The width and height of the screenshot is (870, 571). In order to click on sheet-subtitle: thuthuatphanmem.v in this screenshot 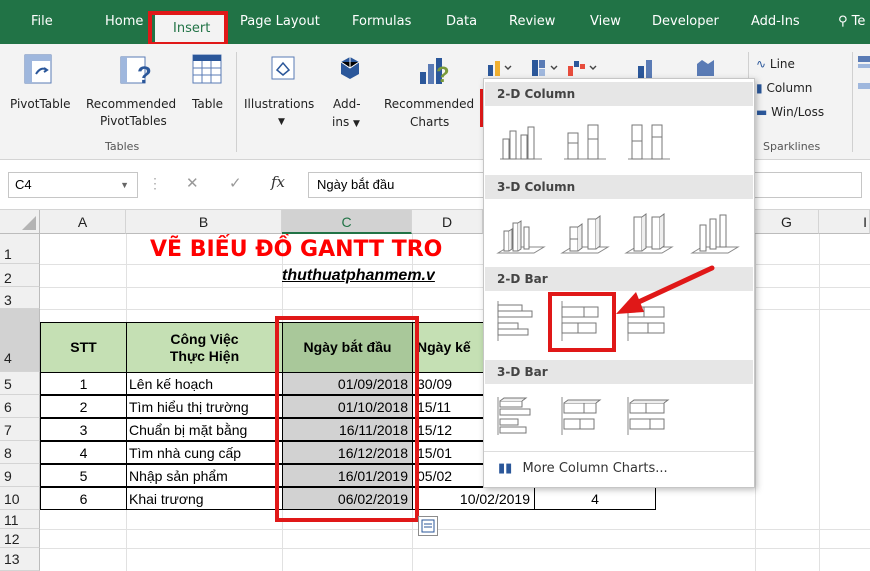, I will do `click(358, 275)`.